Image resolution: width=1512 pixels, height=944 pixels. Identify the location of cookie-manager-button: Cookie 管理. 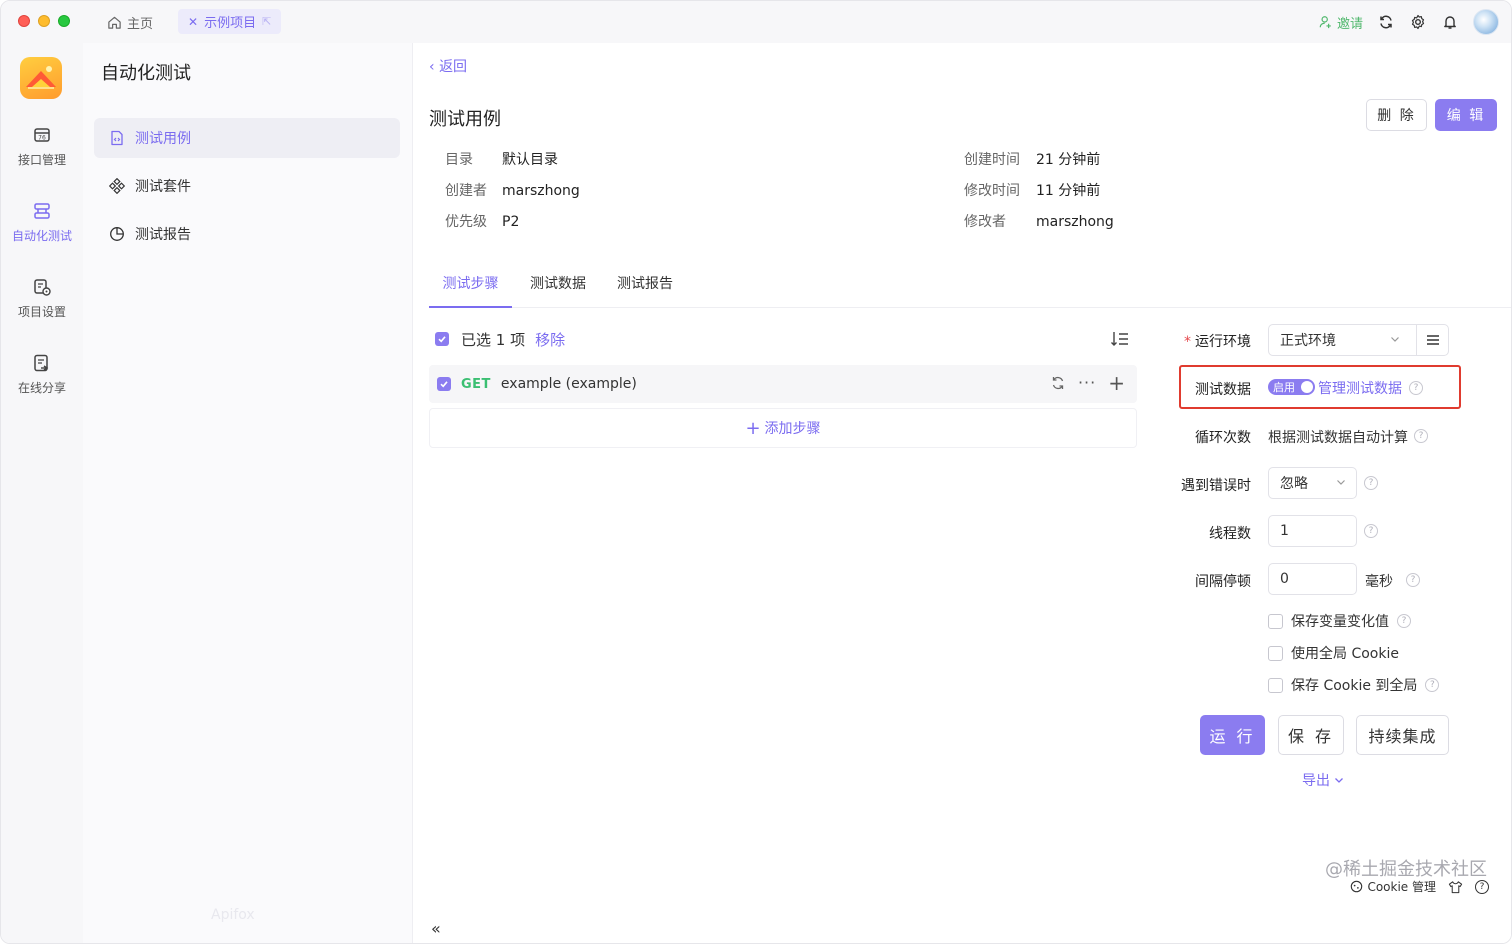
(1393, 886).